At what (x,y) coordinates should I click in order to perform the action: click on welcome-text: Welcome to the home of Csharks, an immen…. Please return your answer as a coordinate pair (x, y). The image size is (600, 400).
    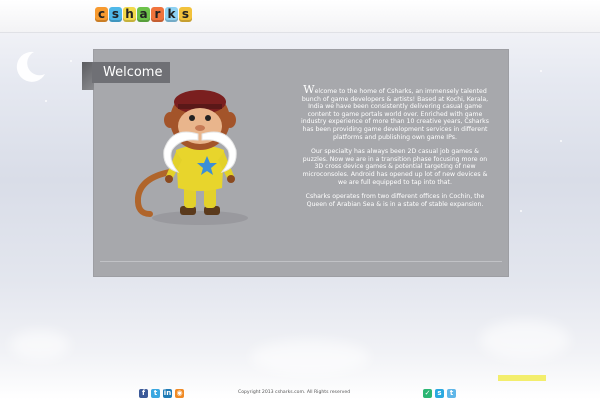
    Looking at the image, I should click on (395, 149).